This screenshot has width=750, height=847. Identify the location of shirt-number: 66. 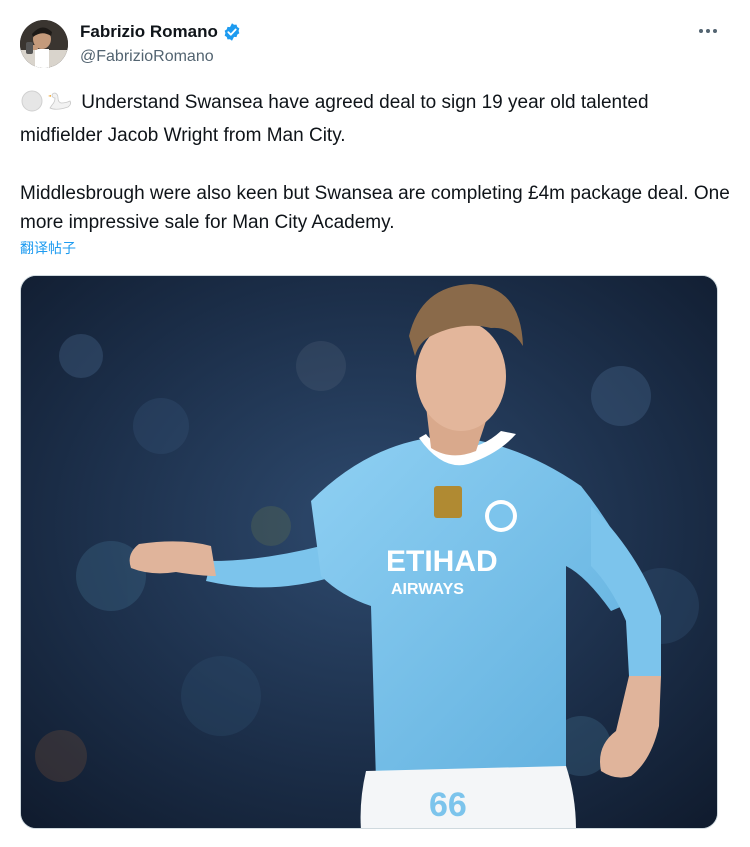
(448, 805).